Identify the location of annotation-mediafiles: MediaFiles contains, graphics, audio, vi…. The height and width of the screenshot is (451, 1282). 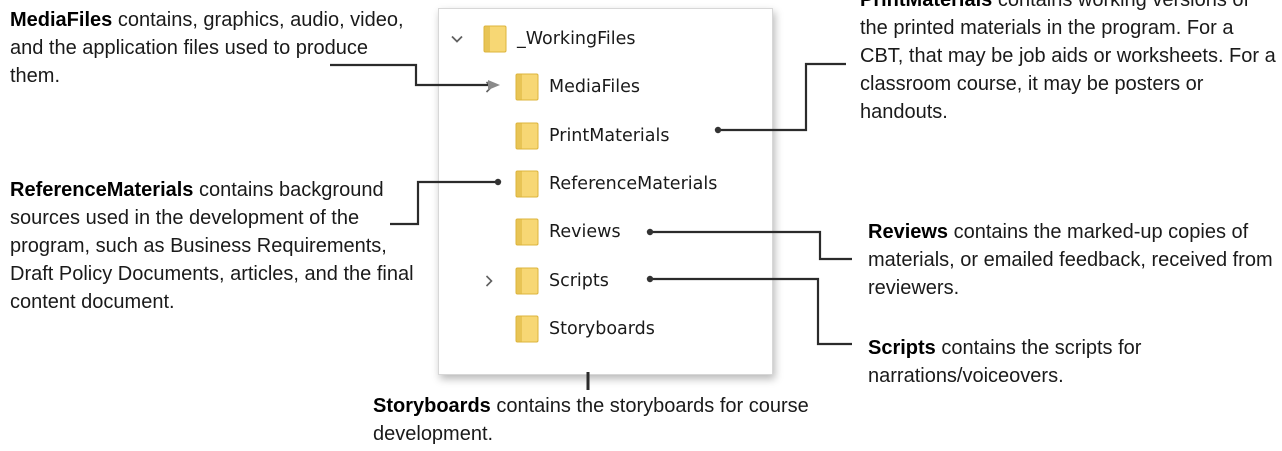
(210, 48).